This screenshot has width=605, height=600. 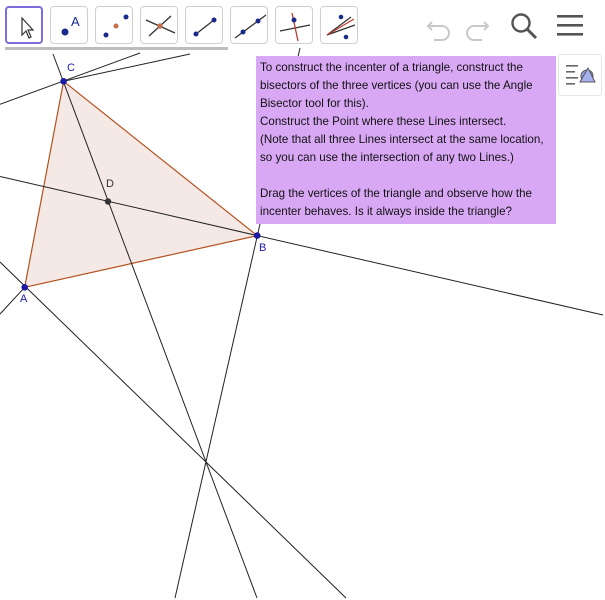 I want to click on triangle-abc, so click(x=141, y=184).